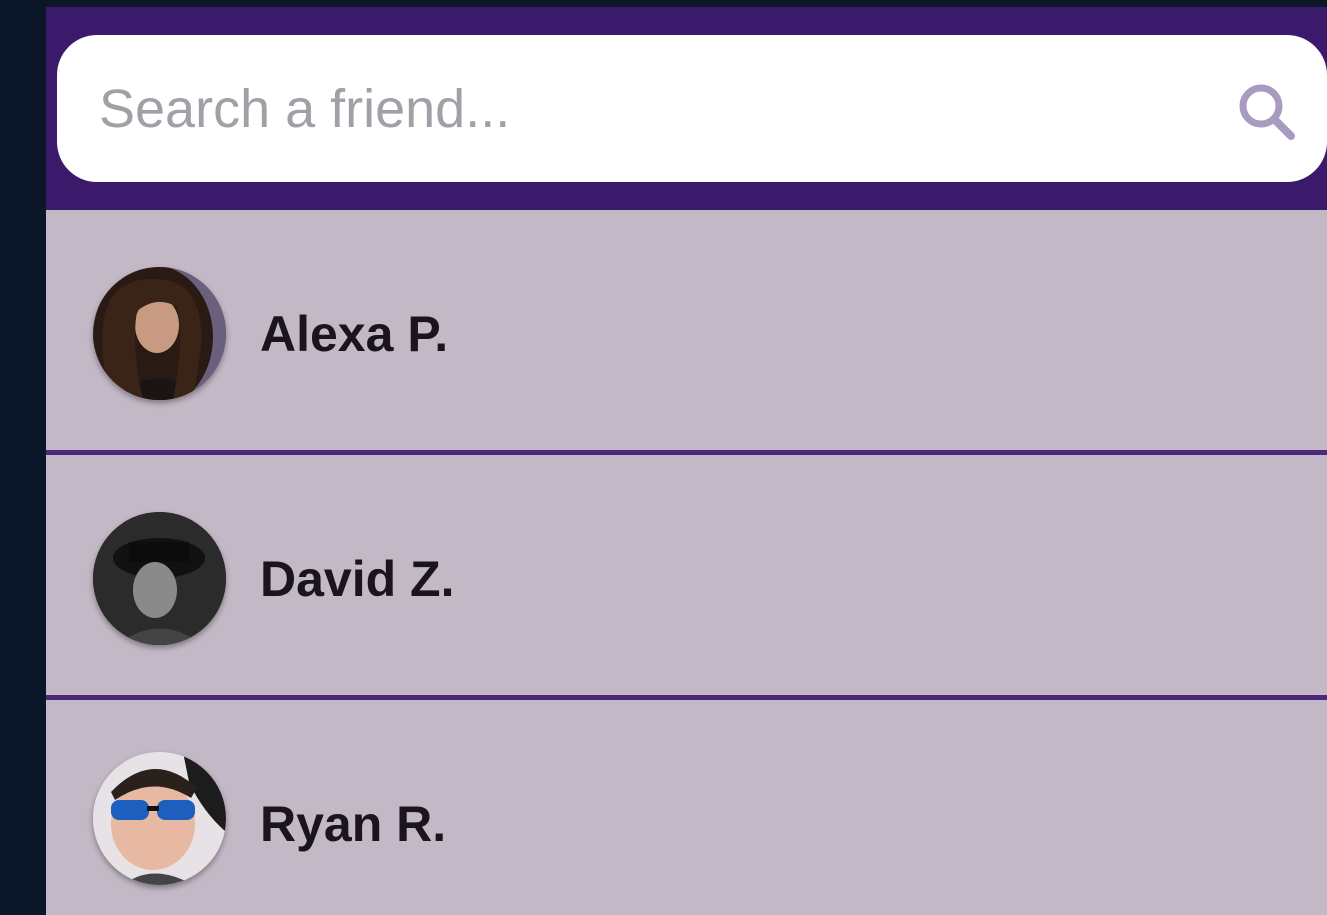 The width and height of the screenshot is (1327, 915). I want to click on search-icon, so click(1267, 112).